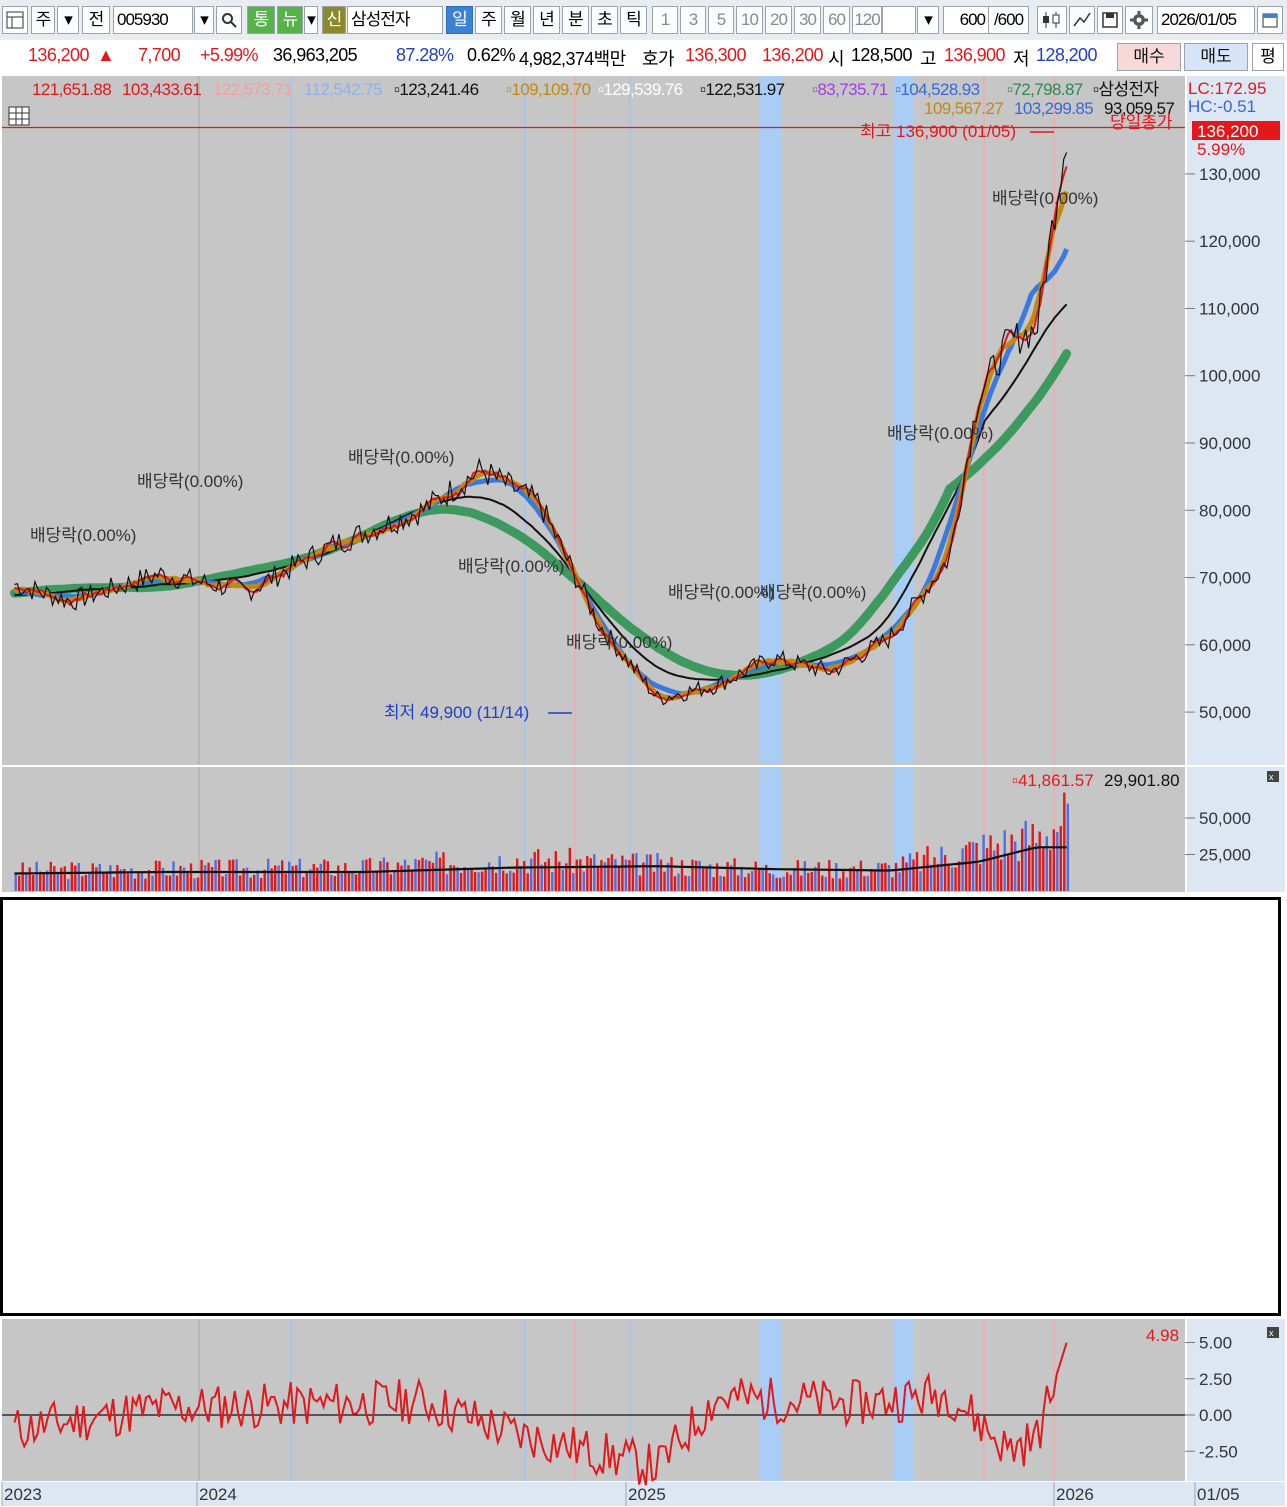  What do you see at coordinates (881, 55) in the screenshot?
I see `open-price: 128,500` at bounding box center [881, 55].